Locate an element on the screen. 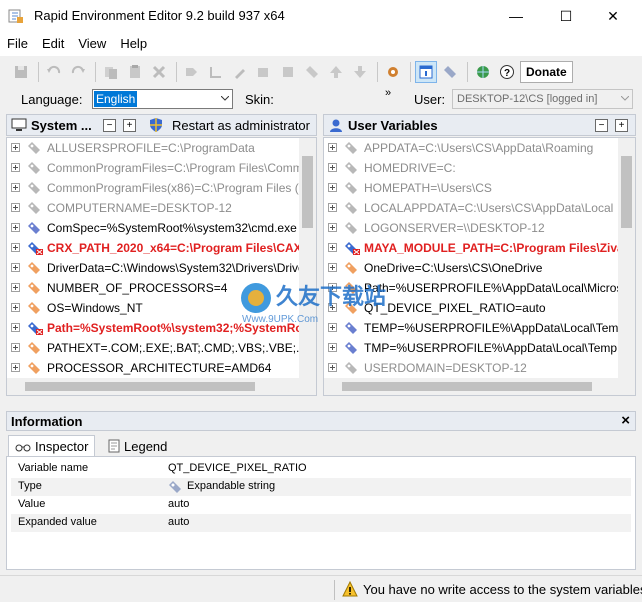 This screenshot has width=642, height=602. variable-row: USERDOMAIN=DESKTOP-12 is located at coordinates (479, 368).